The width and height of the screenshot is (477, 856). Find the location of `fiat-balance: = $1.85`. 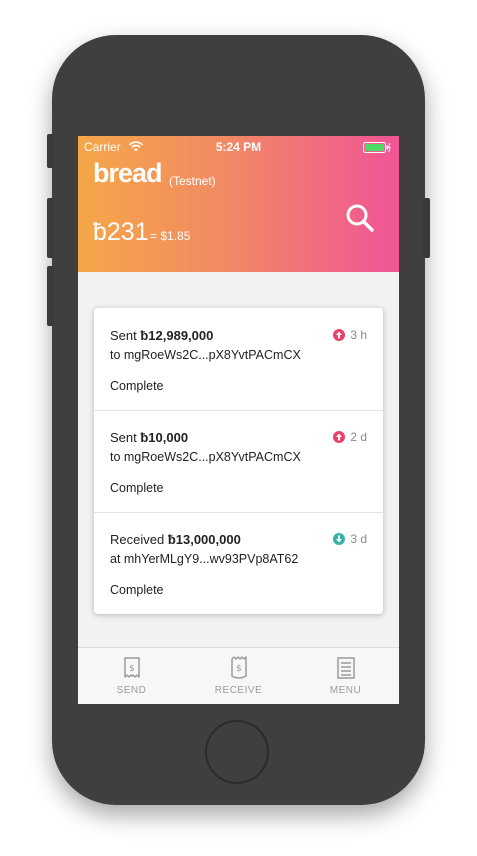

fiat-balance: = $1.85 is located at coordinates (170, 236).